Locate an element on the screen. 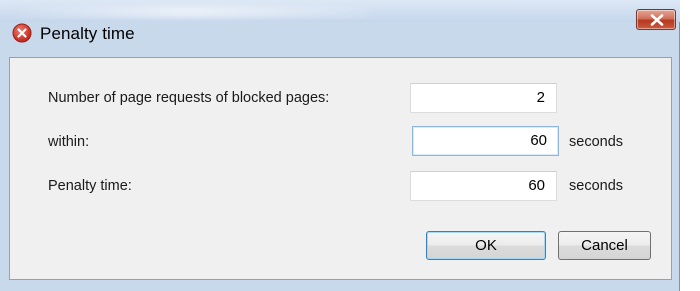  close-icon is located at coordinates (657, 20).